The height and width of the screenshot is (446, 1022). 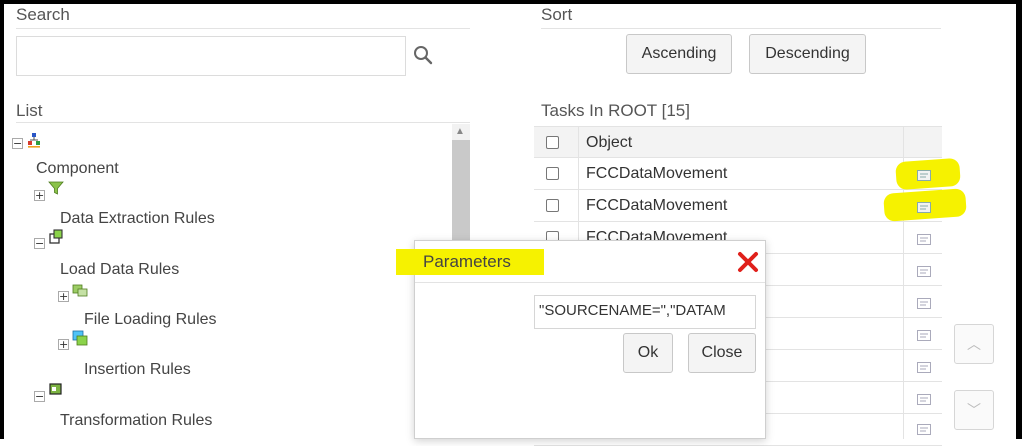 I want to click on screenshot-border-right, so click(x=1019, y=219).